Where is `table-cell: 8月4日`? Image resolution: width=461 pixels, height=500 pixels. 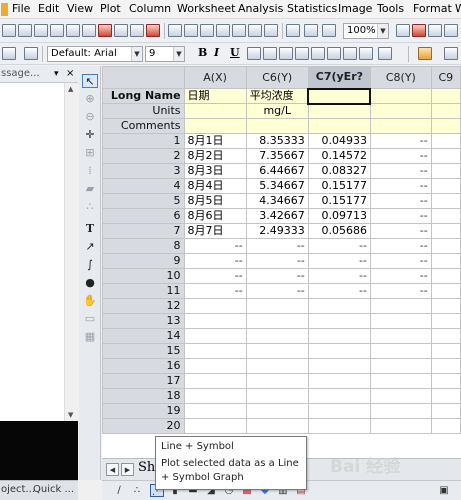 table-cell: 8月4日 is located at coordinates (215, 186).